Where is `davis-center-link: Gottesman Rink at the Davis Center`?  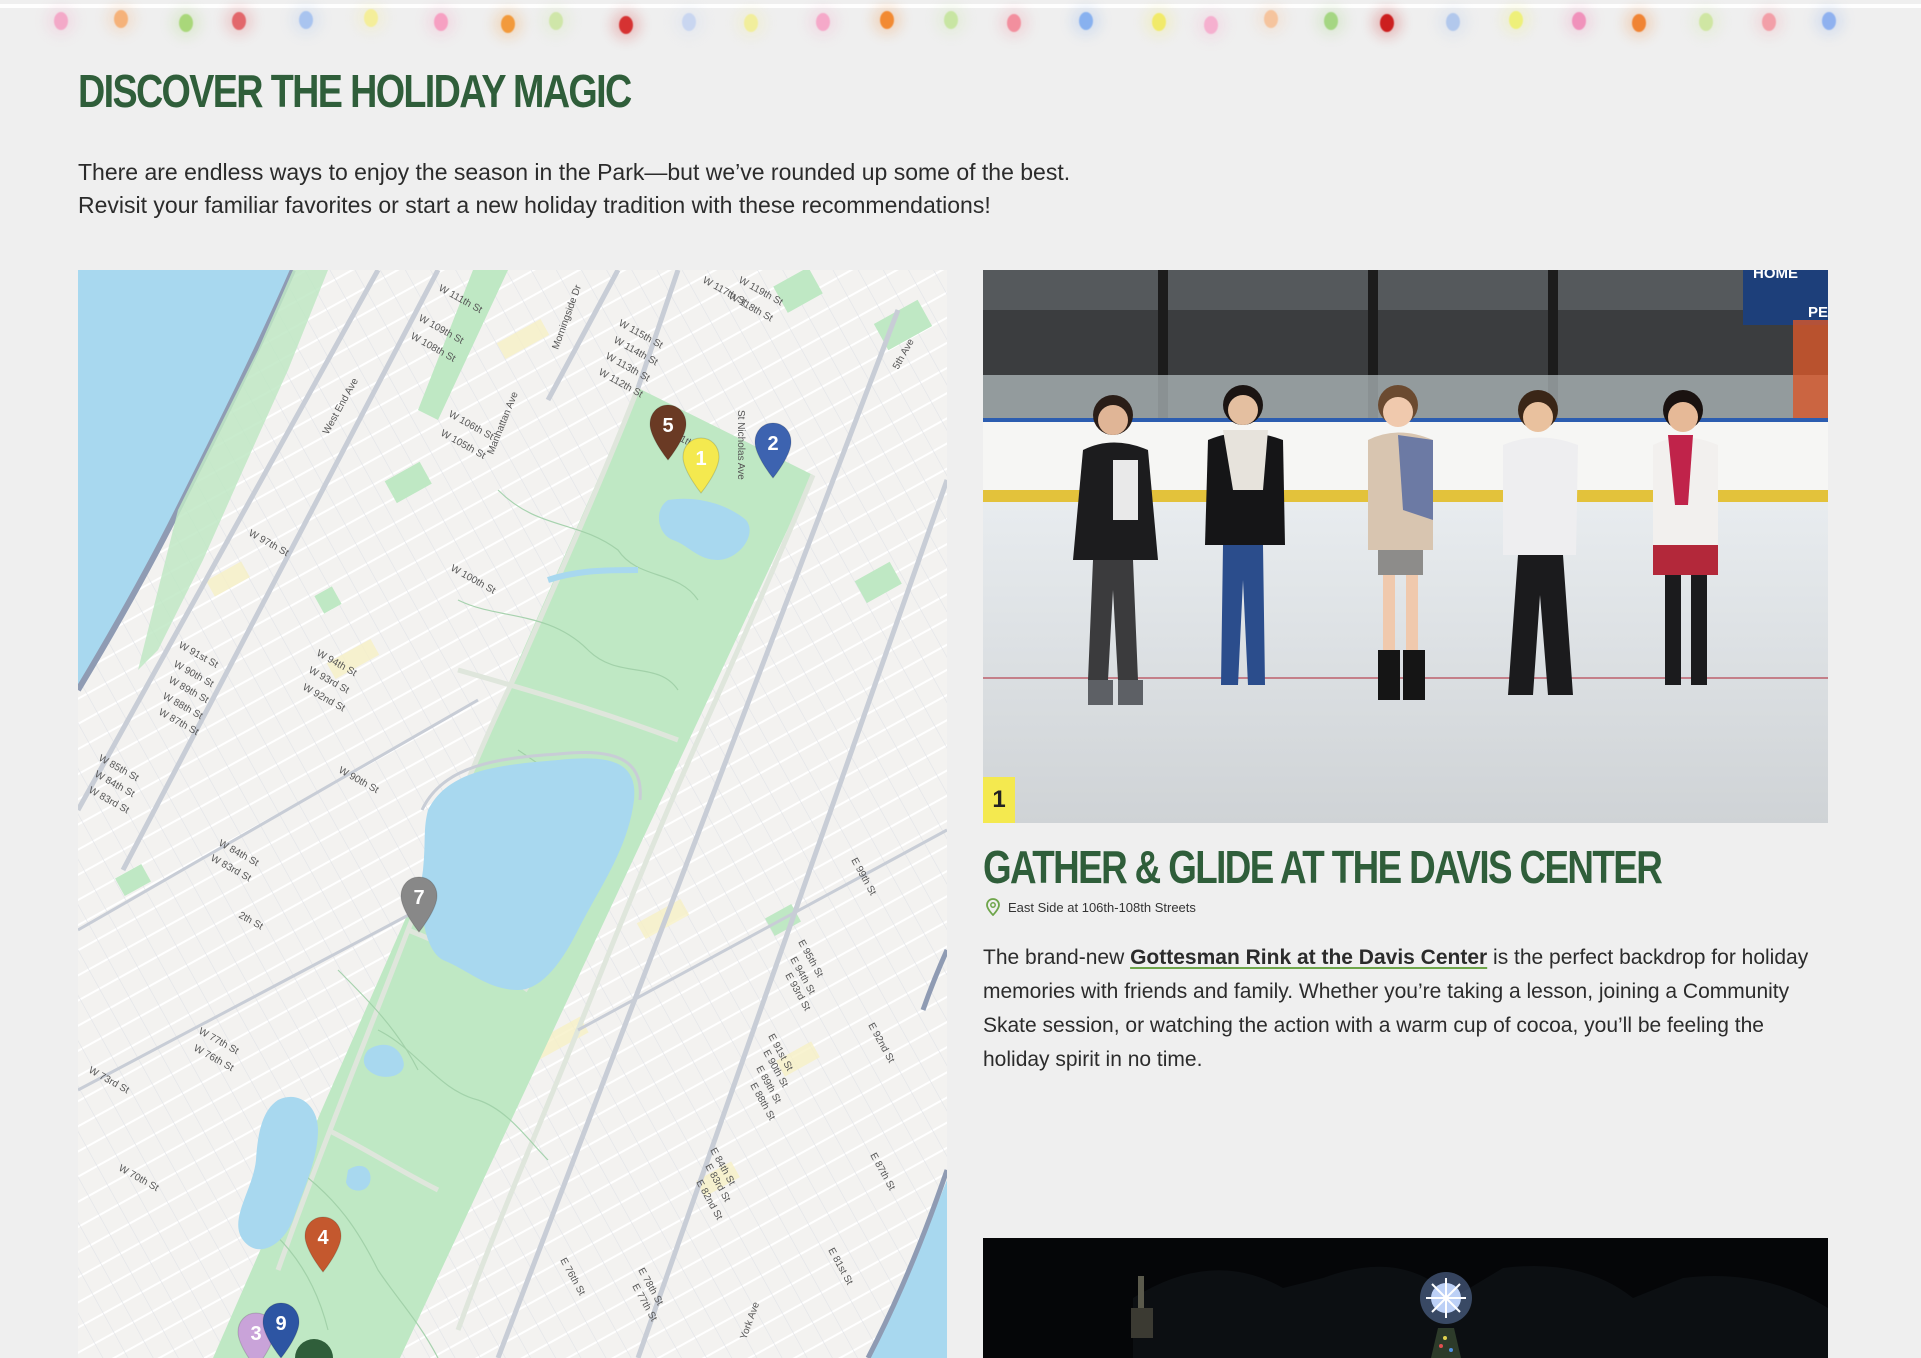
davis-center-link: Gottesman Rink at the Davis Center is located at coordinates (1308, 957).